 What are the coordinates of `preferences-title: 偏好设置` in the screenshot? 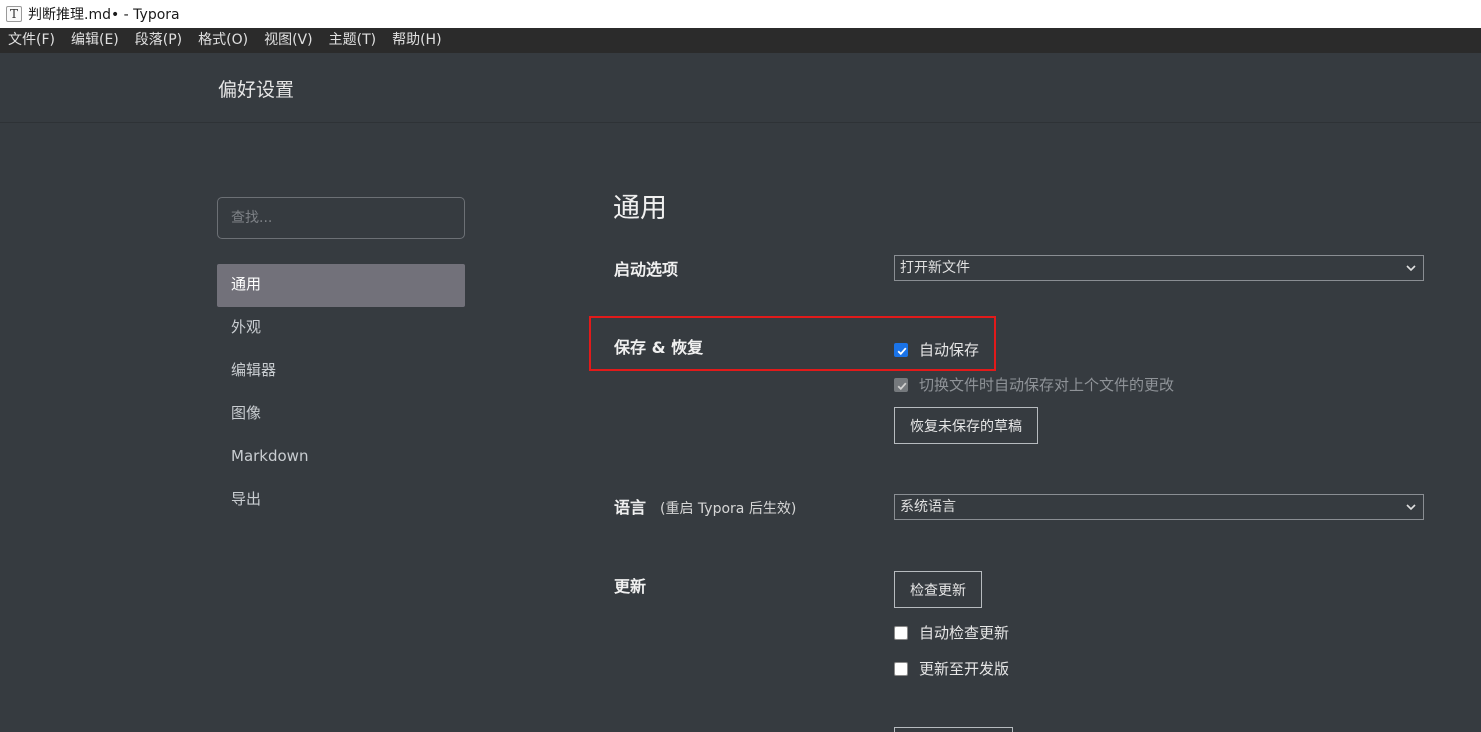 It's located at (256, 90).